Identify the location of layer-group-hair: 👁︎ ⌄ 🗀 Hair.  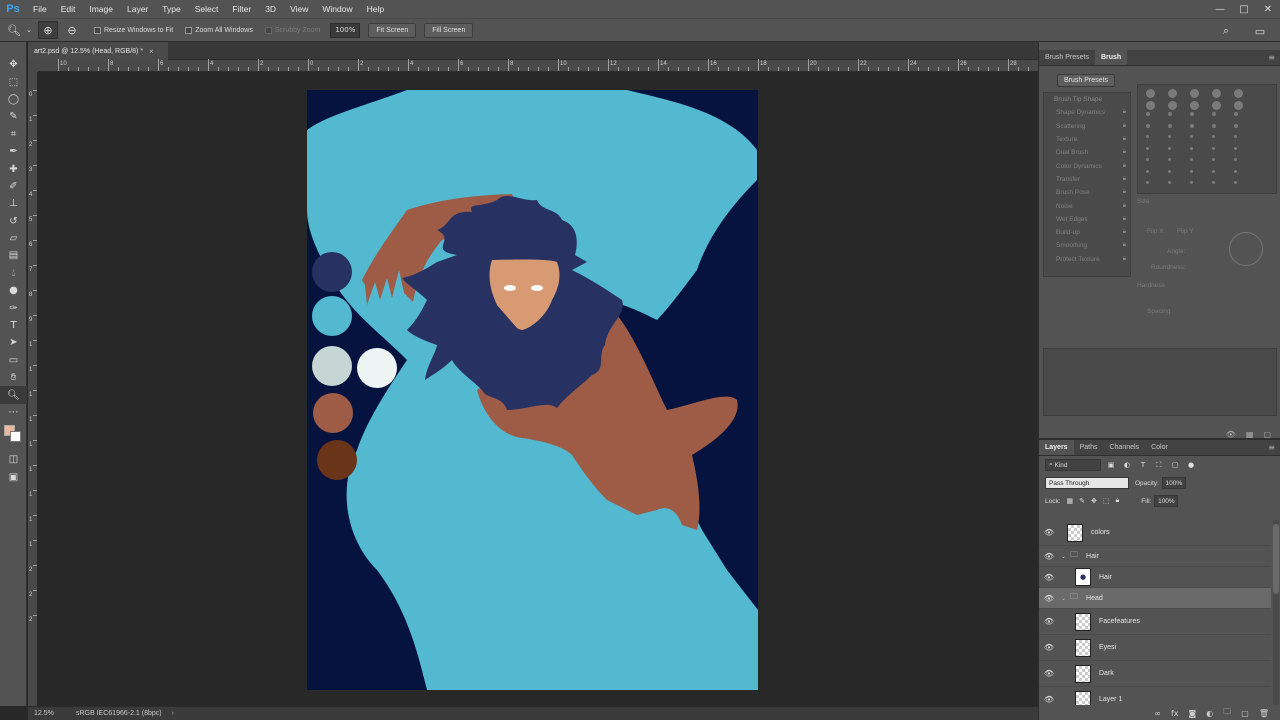
(1155, 556).